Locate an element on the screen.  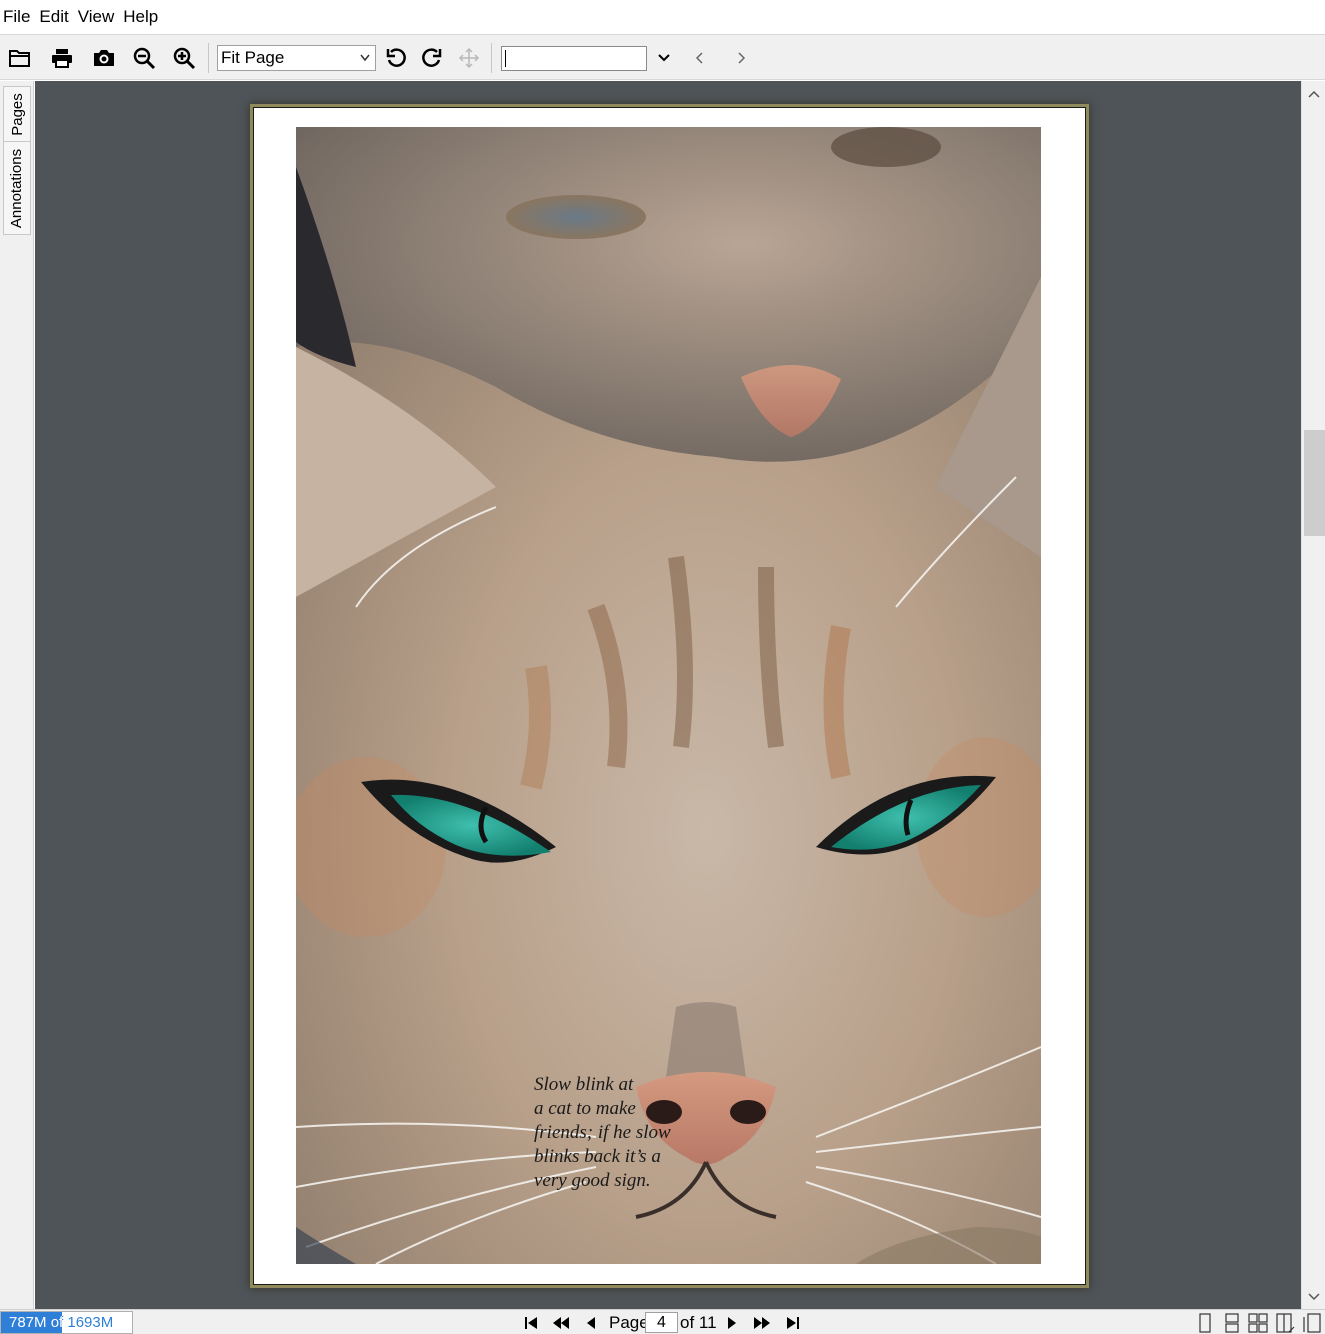
chevron-up-icon is located at coordinates (1314, 94).